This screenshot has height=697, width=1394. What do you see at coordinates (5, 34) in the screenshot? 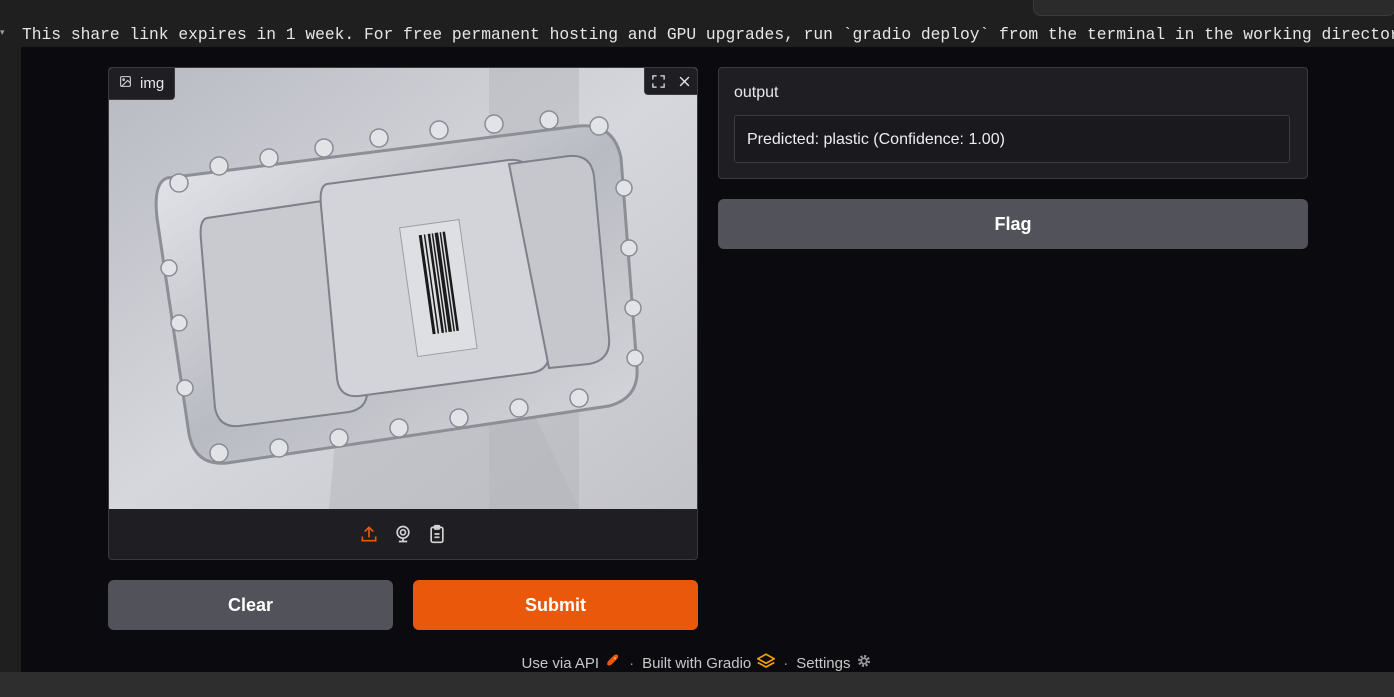
I see `collapse-output-icon: ▾` at bounding box center [5, 34].